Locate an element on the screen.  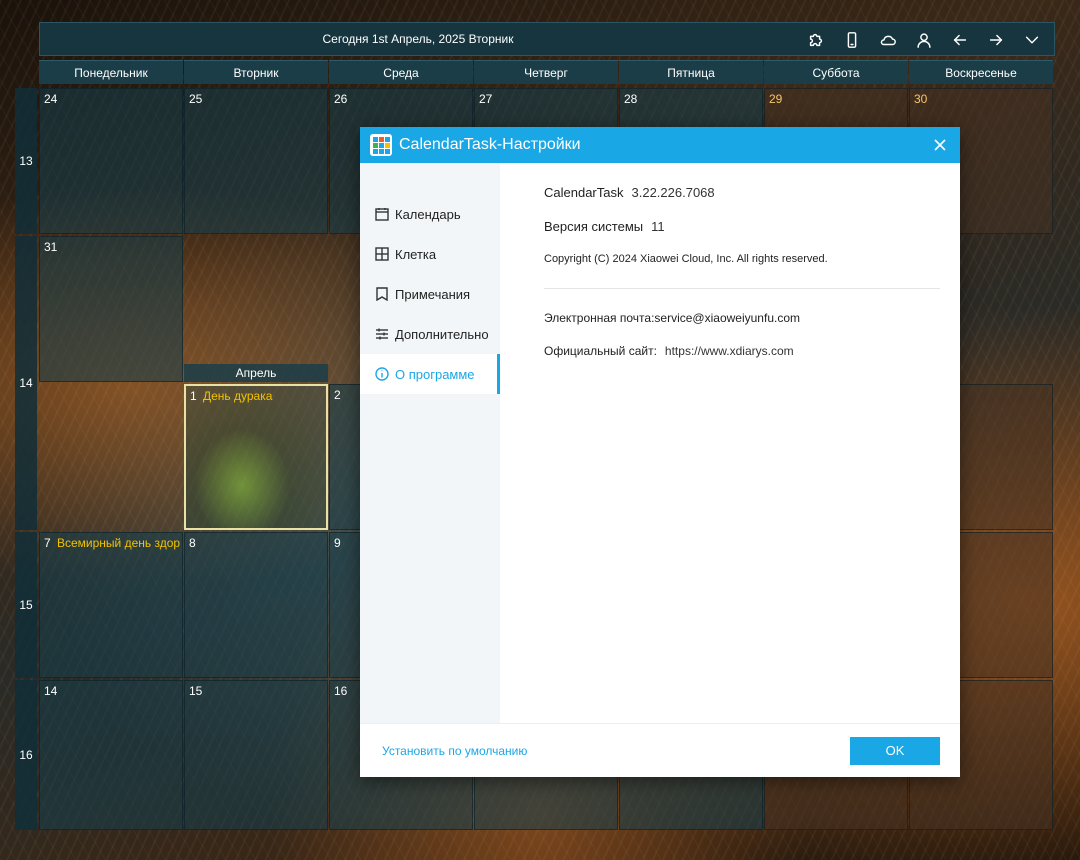
system-version-label: Версия системы is located at coordinates (594, 226).